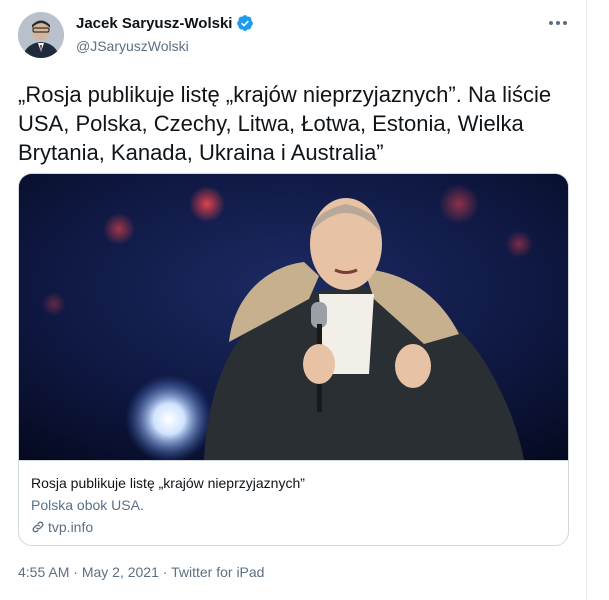  Describe the element at coordinates (245, 23) in the screenshot. I see `verified-badge-icon` at that location.